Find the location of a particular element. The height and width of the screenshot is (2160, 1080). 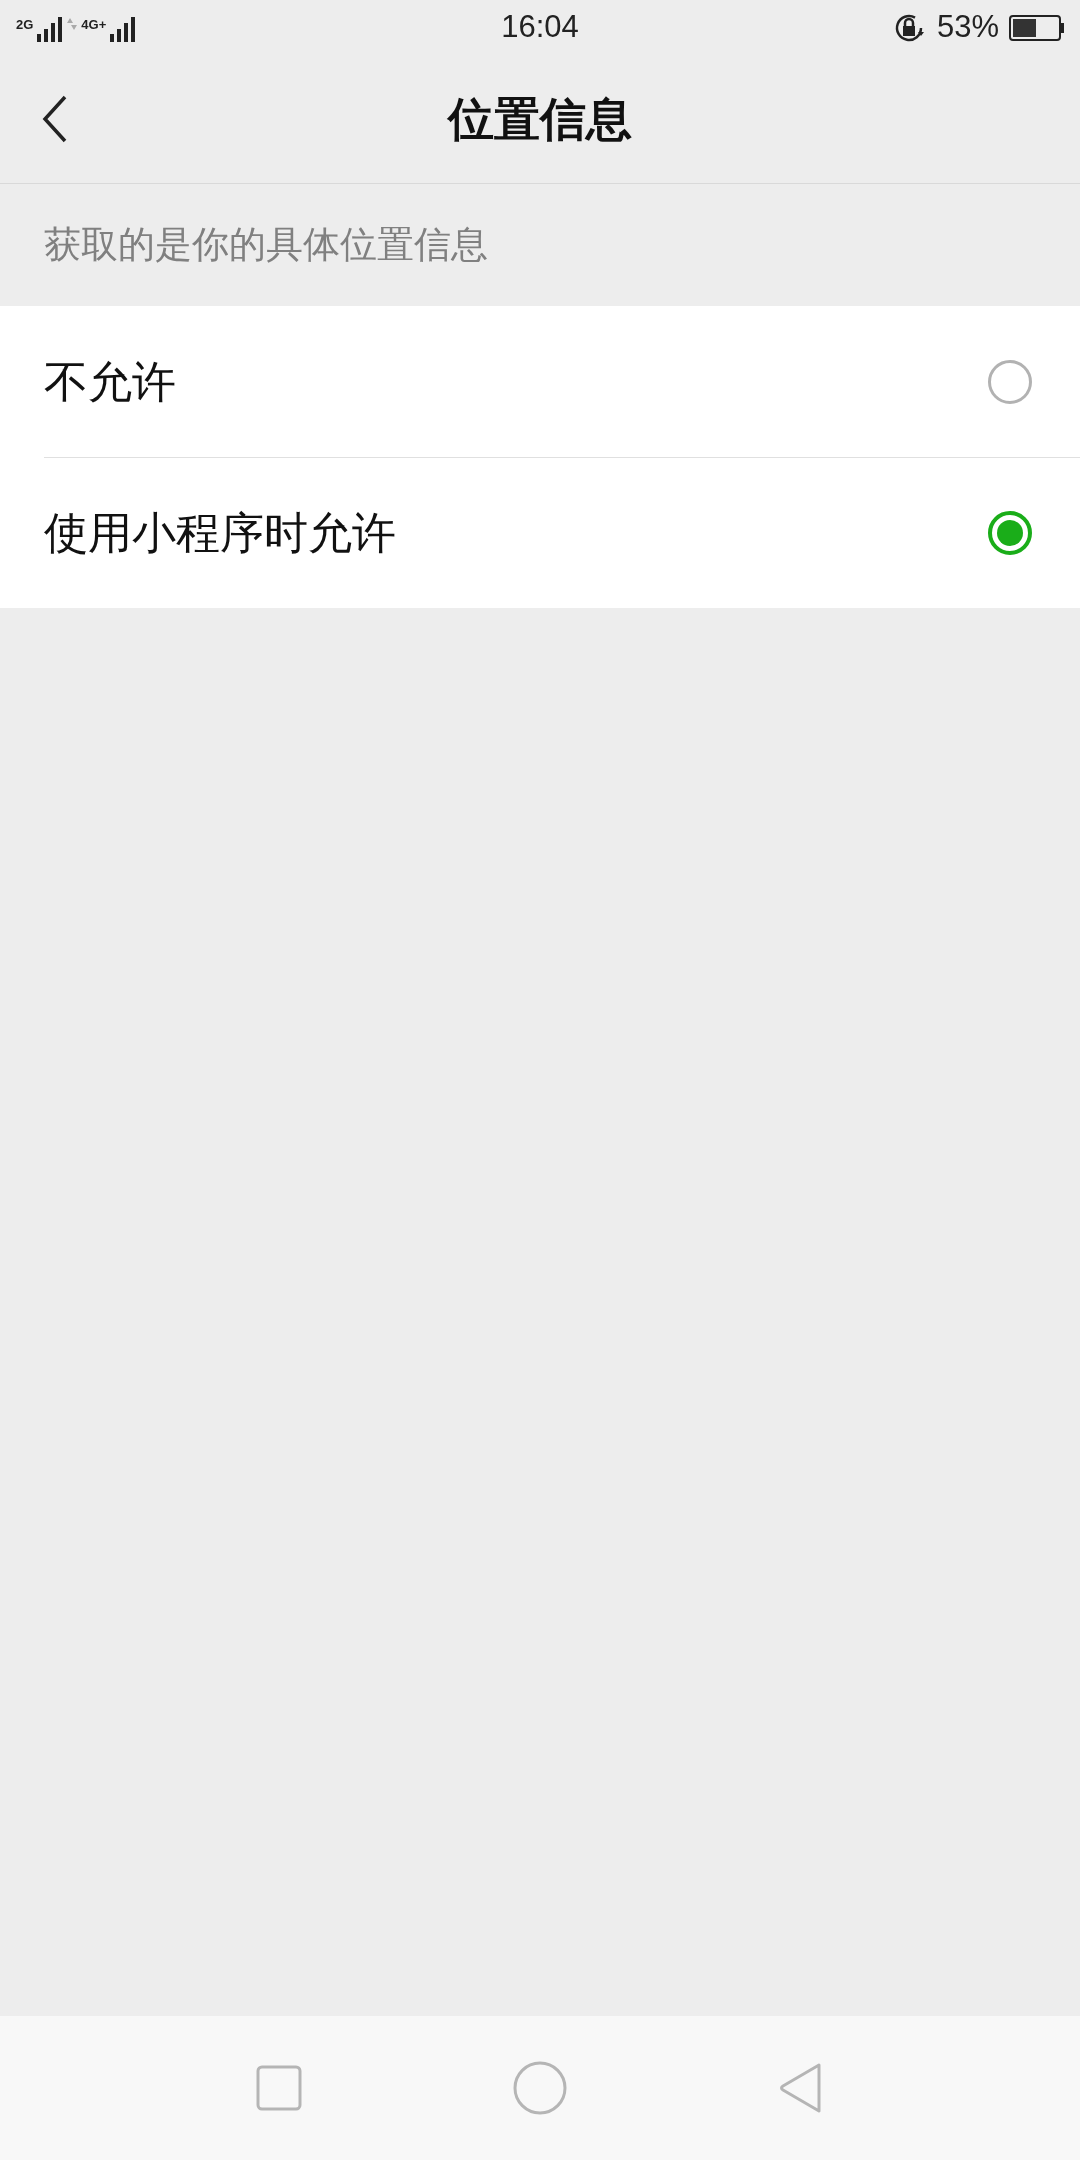

data-arrows-icon is located at coordinates (72, 23).